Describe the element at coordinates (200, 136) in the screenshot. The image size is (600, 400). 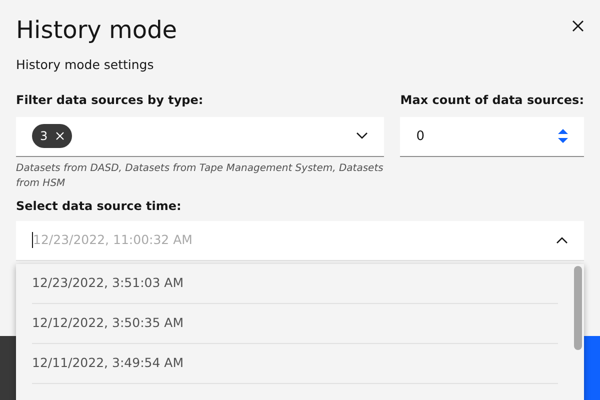
I see `filter-dropdown: 3` at that location.